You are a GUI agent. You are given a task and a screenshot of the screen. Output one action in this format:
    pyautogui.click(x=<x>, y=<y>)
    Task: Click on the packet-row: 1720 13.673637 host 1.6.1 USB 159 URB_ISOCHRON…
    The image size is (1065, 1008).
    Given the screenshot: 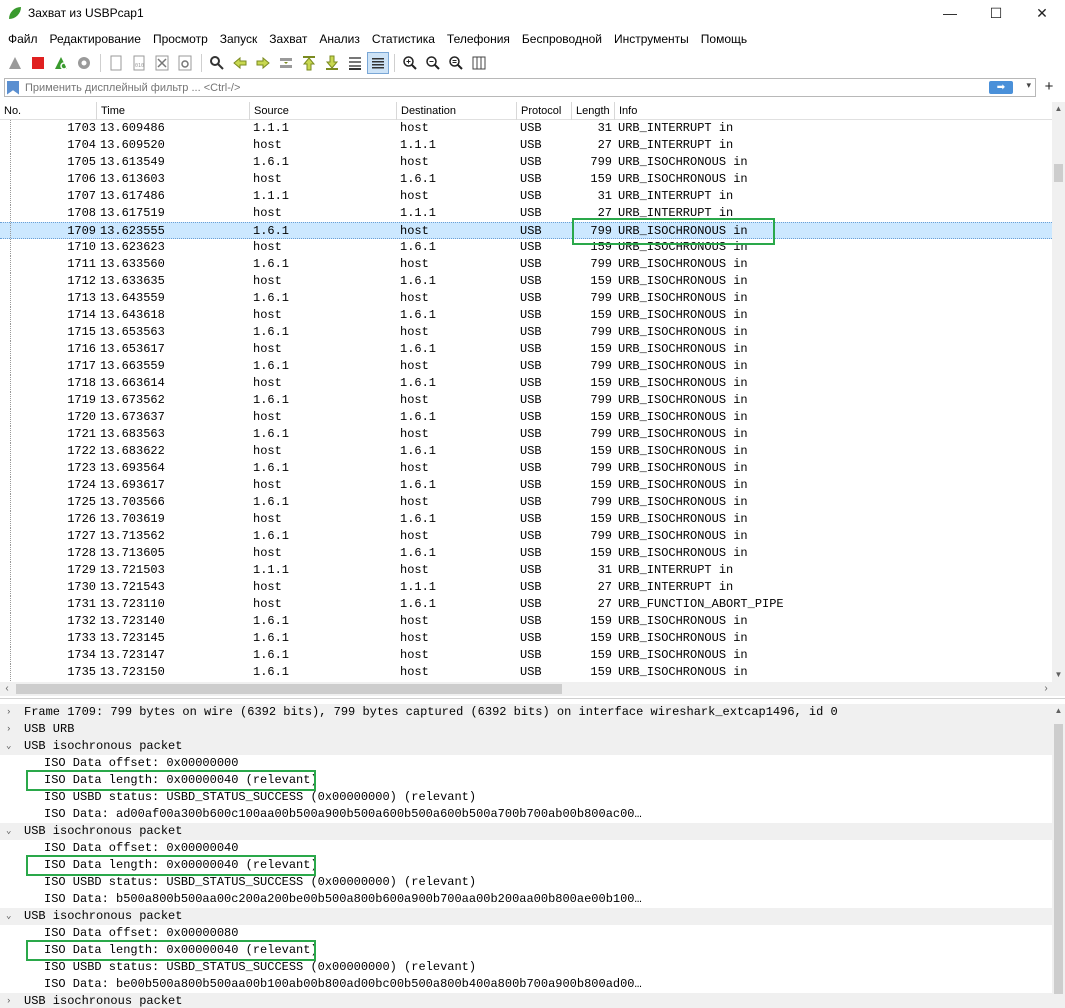 What is the action you would take?
    pyautogui.click(x=526, y=417)
    